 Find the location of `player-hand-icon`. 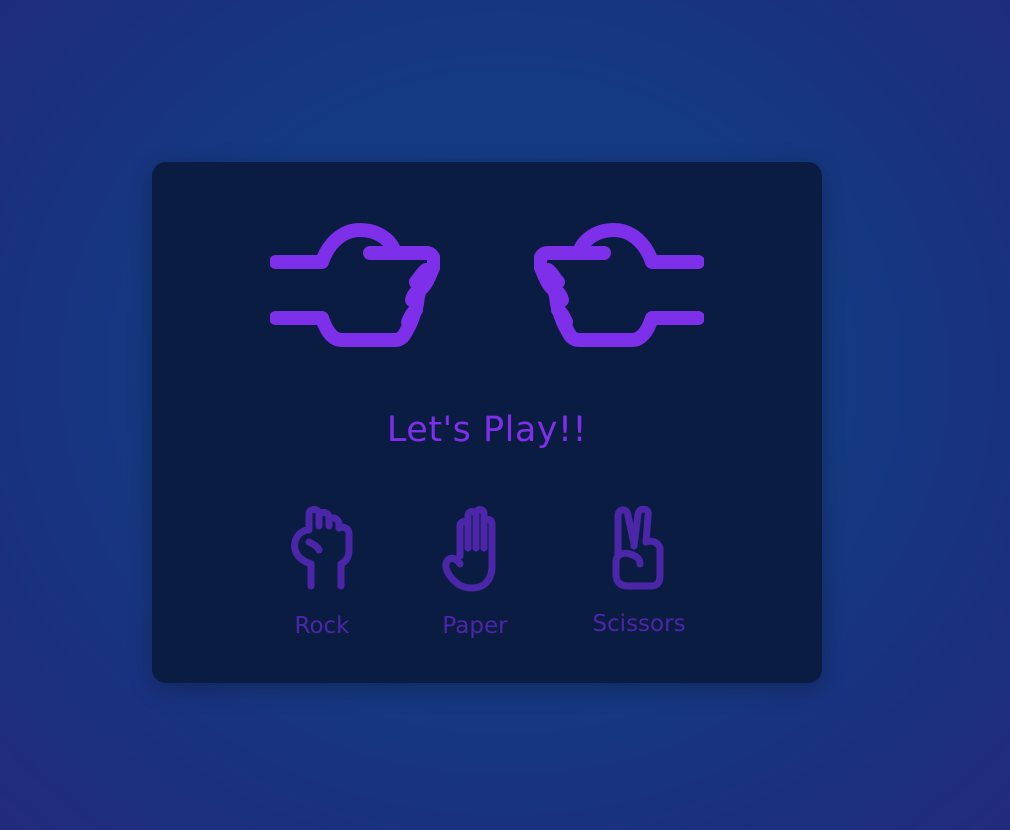

player-hand-icon is located at coordinates (355, 287).